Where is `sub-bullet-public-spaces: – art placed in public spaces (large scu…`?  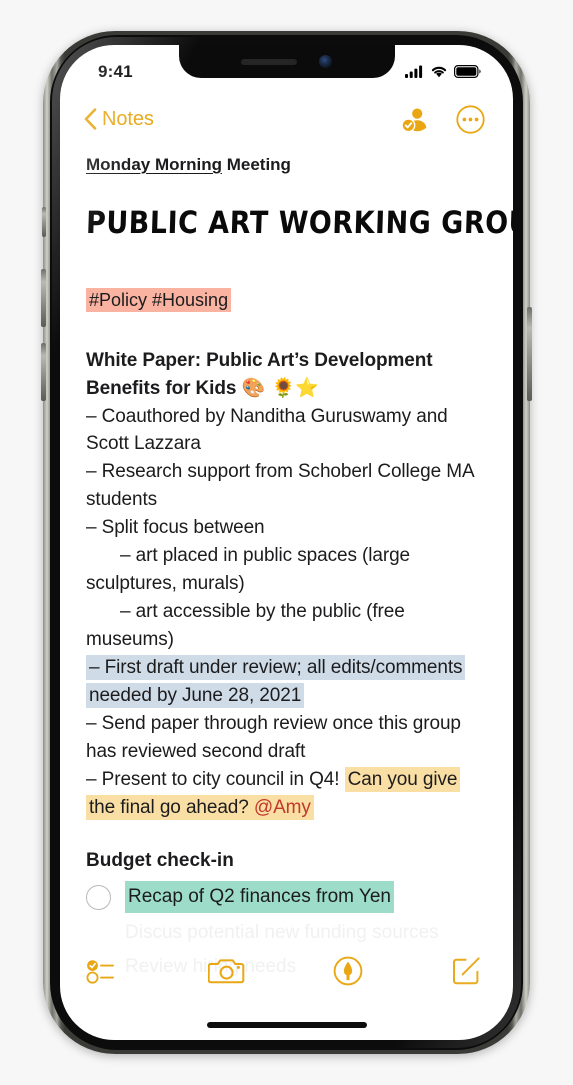
sub-bullet-public-spaces: – art placed in public spaces (large scu… is located at coordinates (286, 570).